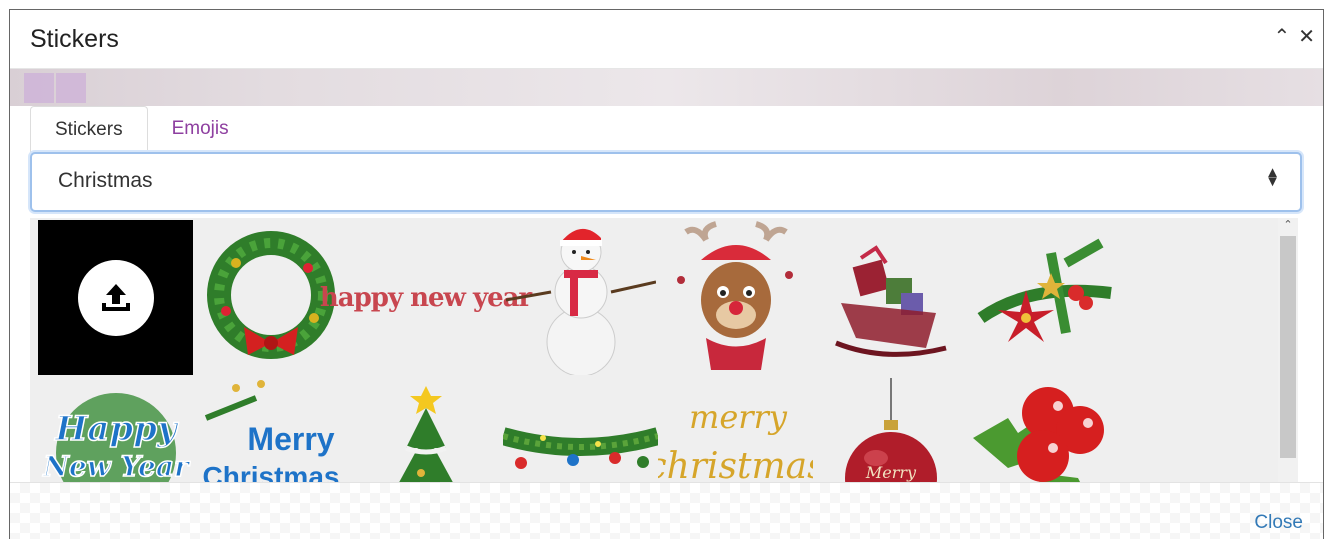 This screenshot has height=539, width=1331. What do you see at coordinates (1288, 226) in the screenshot?
I see `scroll-up-icon: ⌃` at bounding box center [1288, 226].